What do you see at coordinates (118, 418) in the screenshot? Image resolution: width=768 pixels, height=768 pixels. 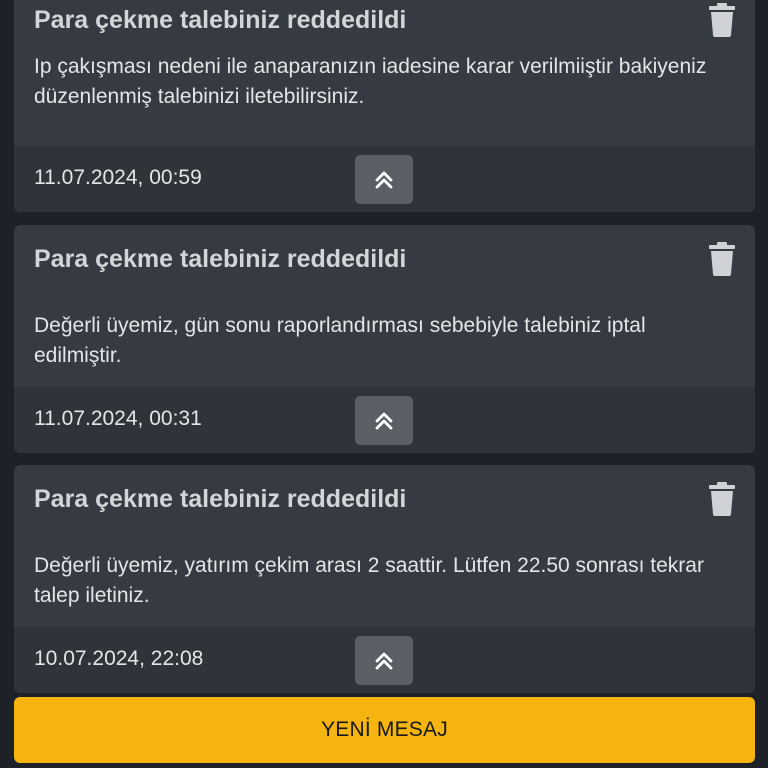 I see `notification-date: 11.07.2024, 00:31` at bounding box center [118, 418].